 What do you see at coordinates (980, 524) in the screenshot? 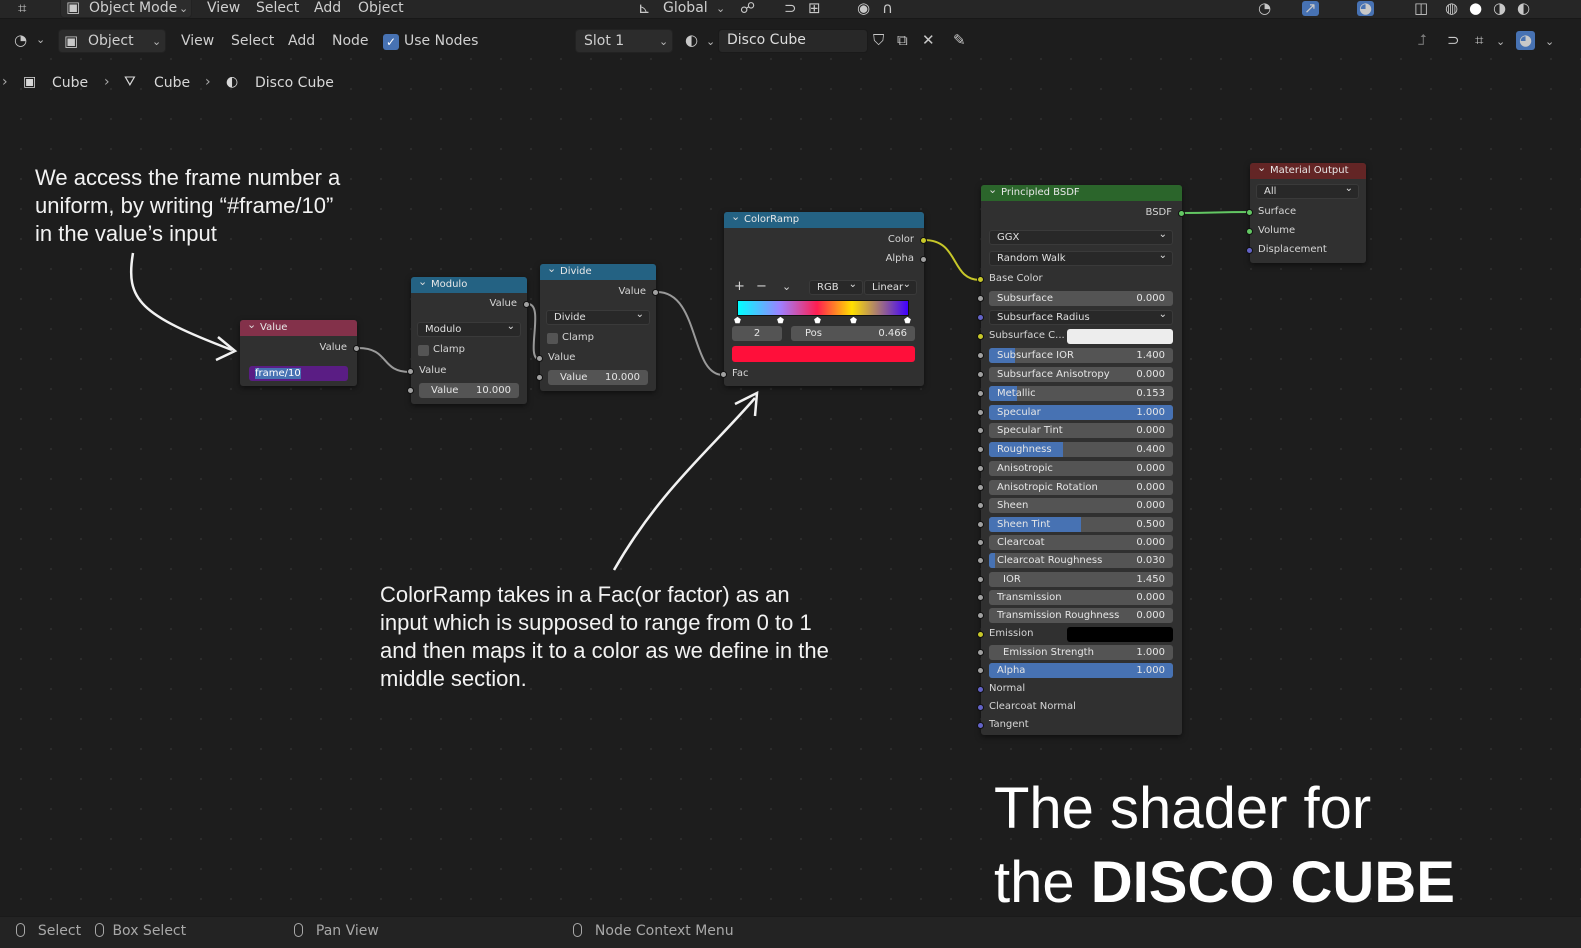
I see `sheen-tint-socket` at bounding box center [980, 524].